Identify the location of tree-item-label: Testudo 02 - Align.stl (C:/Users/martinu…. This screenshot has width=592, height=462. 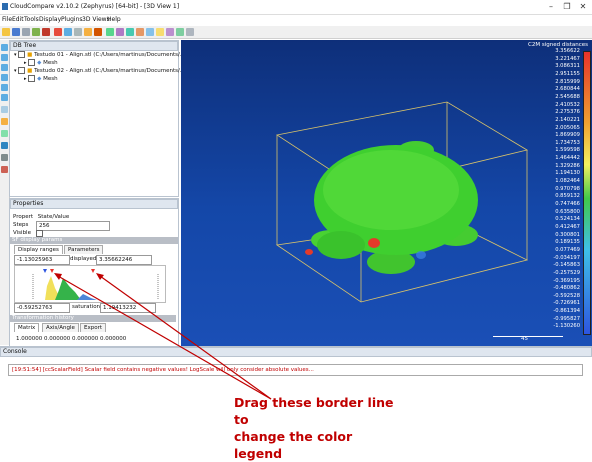
(110, 71).